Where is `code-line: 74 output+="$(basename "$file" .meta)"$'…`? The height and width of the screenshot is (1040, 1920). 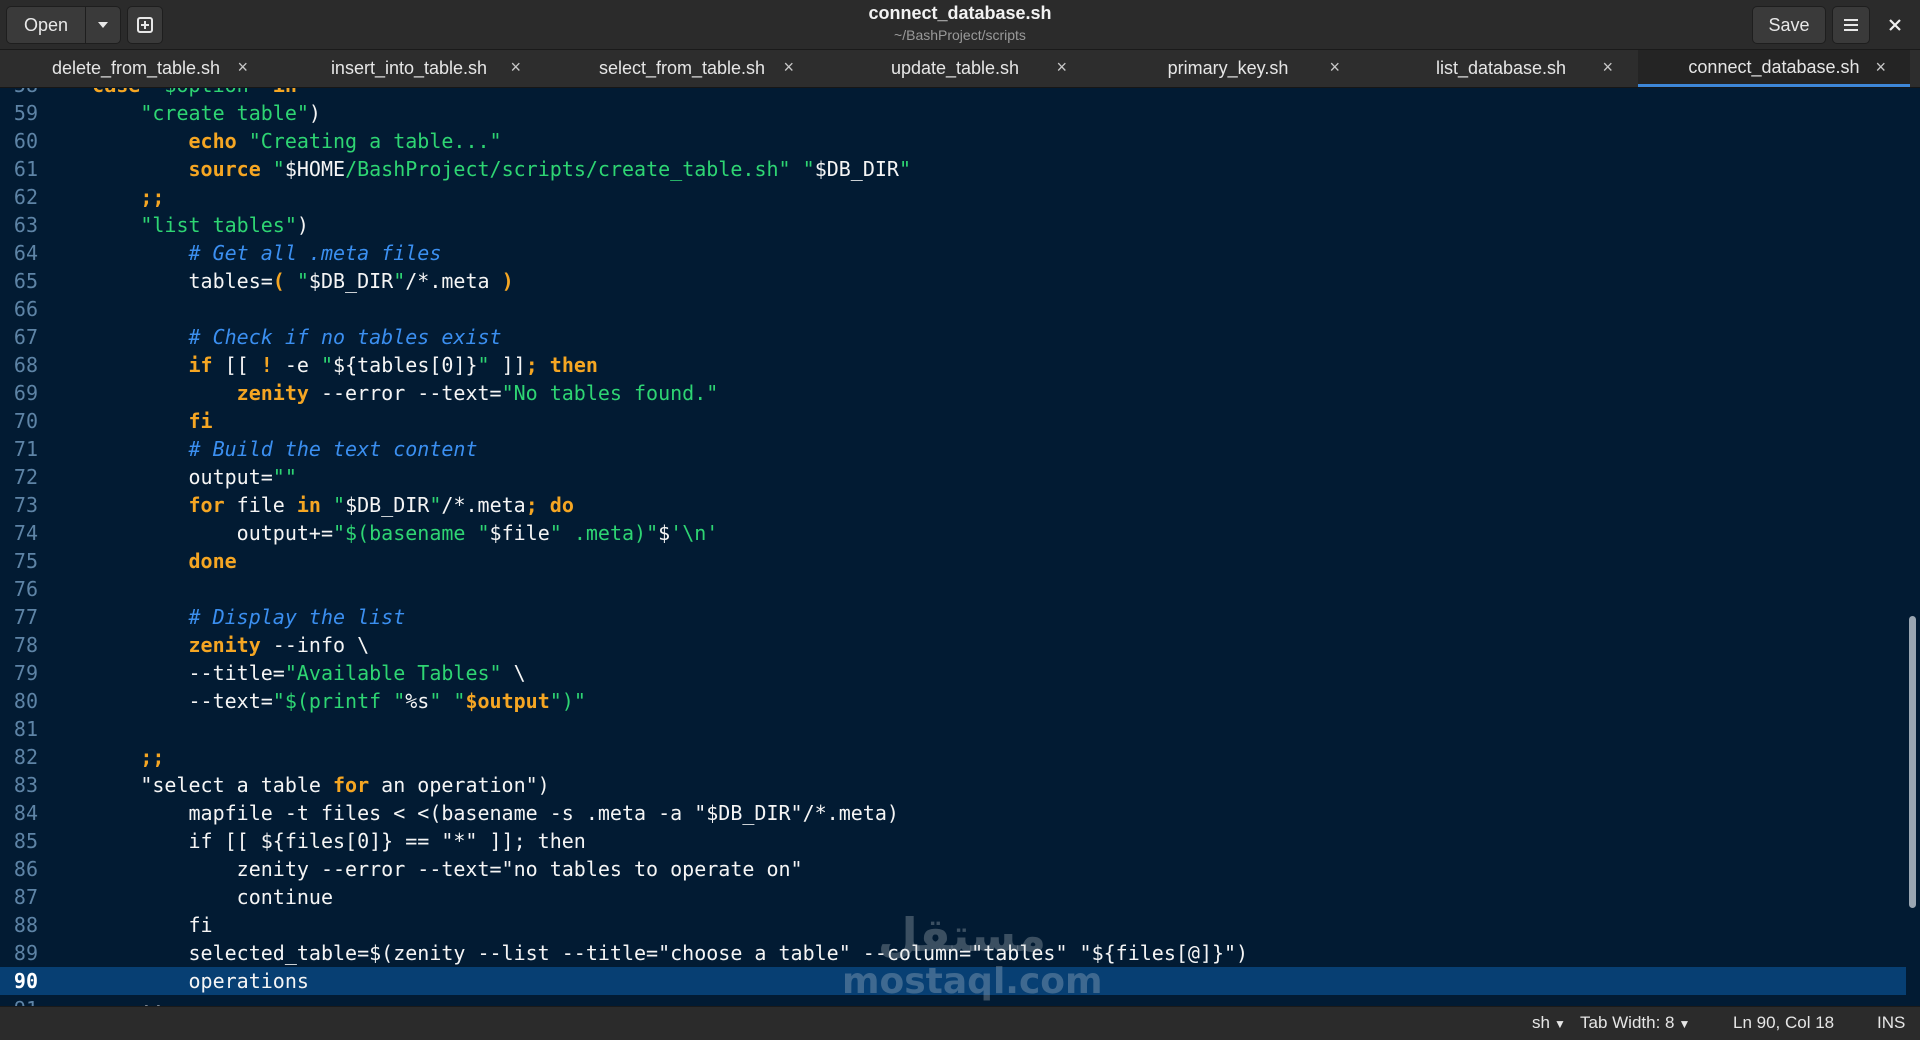
code-line: 74 output+="$(basename "$file" .meta)"$'… is located at coordinates (953, 533).